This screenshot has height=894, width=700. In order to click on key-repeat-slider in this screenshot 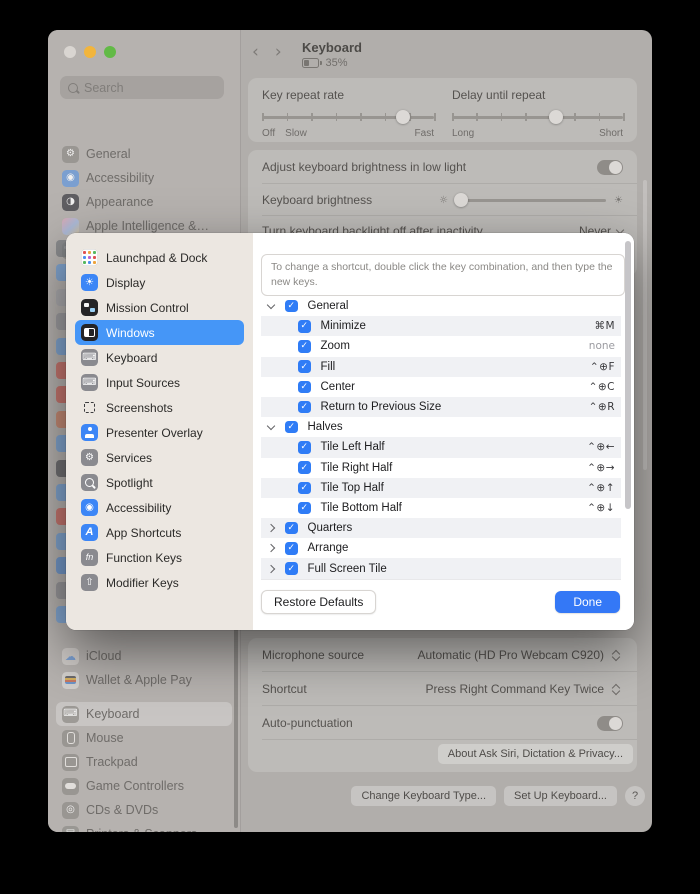, I will do `click(349, 117)`.